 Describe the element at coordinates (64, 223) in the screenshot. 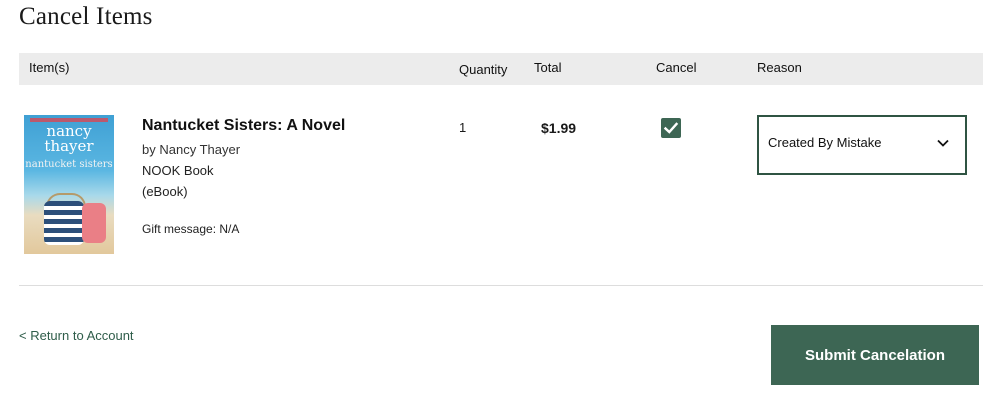

I see `cover-striped-bag` at that location.